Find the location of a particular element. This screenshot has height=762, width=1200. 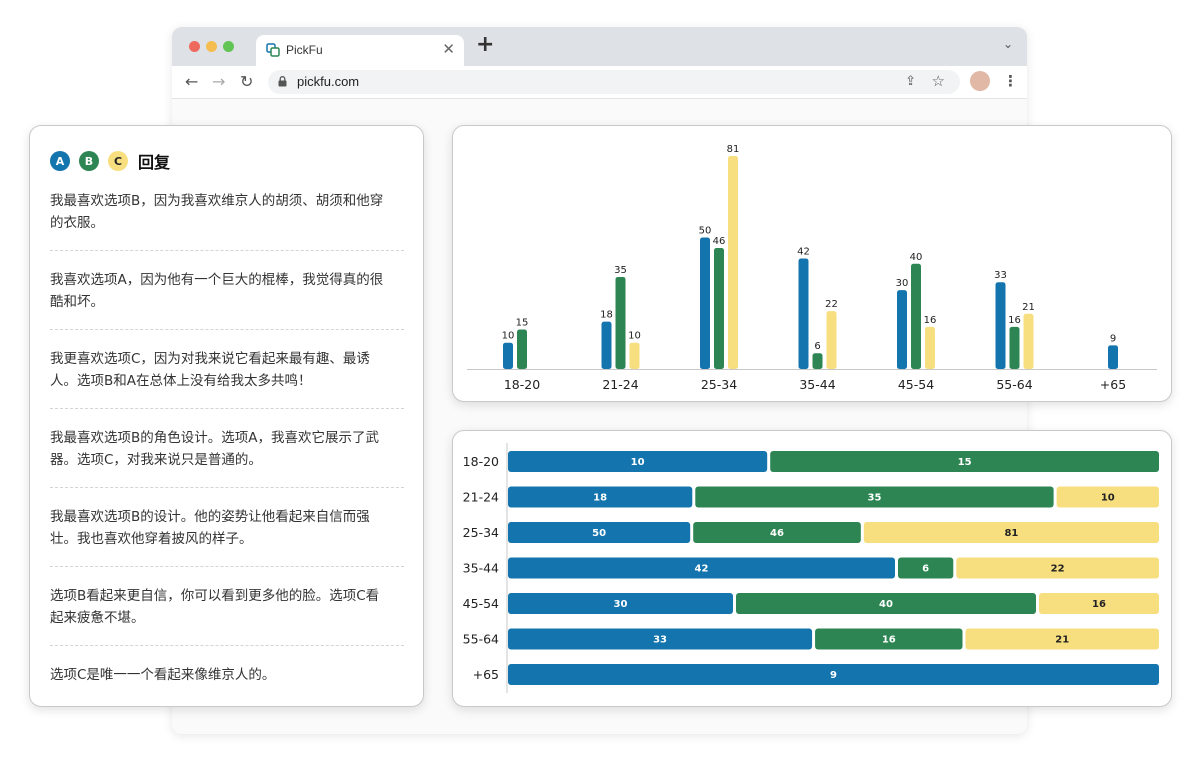

segment-value-label: 21 is located at coordinates (1062, 640).